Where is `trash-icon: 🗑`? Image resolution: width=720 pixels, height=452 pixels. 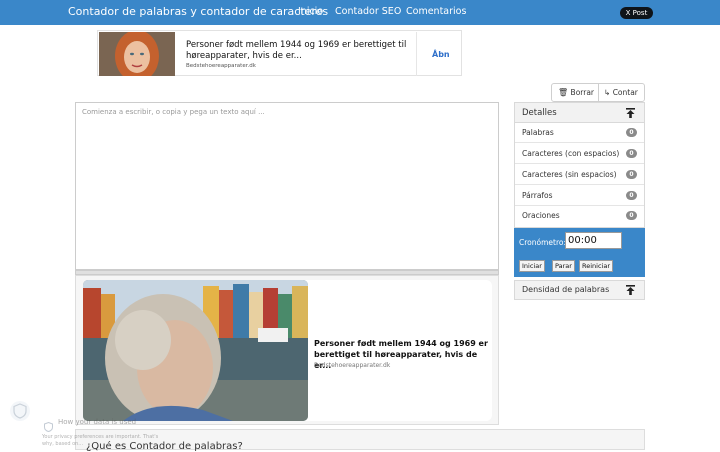
trash-icon: 🗑 is located at coordinates (563, 92).